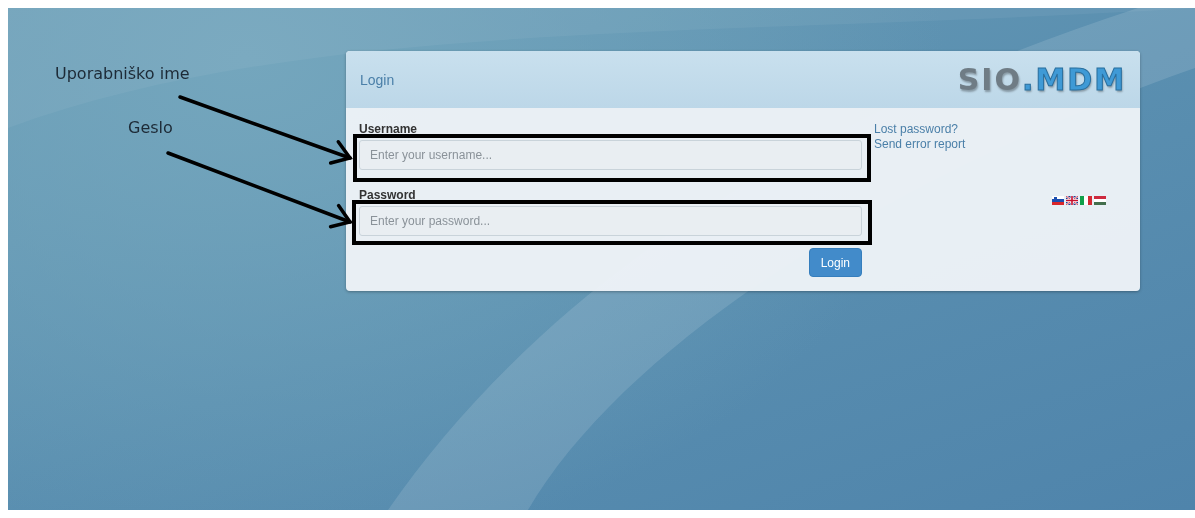 This screenshot has height=518, width=1195. Describe the element at coordinates (377, 79) in the screenshot. I see `card-title: Login` at that location.